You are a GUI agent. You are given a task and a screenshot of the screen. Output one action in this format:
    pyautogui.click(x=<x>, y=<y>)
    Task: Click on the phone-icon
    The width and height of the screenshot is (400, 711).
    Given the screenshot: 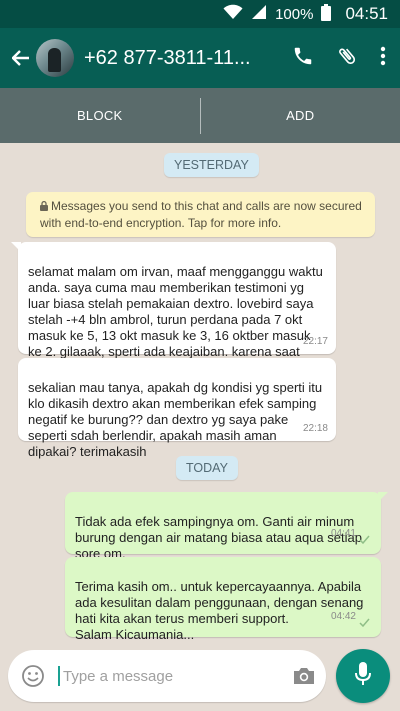 What is the action you would take?
    pyautogui.click(x=303, y=58)
    